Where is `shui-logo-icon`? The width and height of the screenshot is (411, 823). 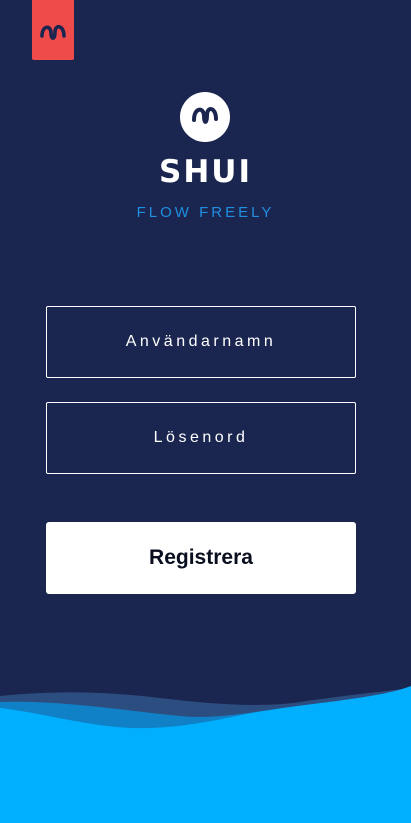 shui-logo-icon is located at coordinates (205, 117).